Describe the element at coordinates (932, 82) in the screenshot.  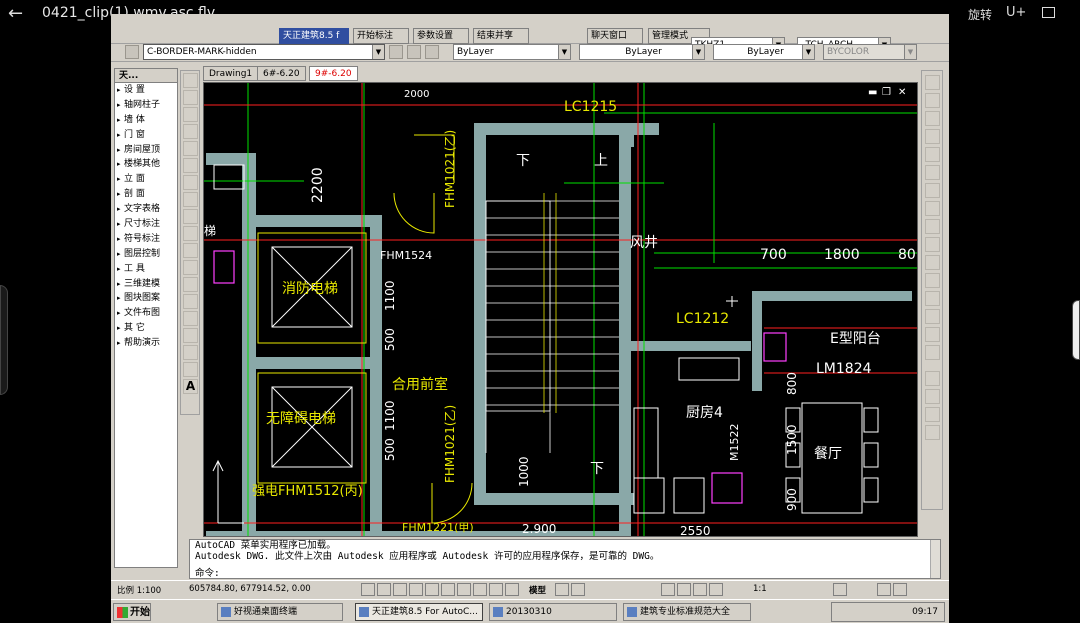
I see `erase-icon` at that location.